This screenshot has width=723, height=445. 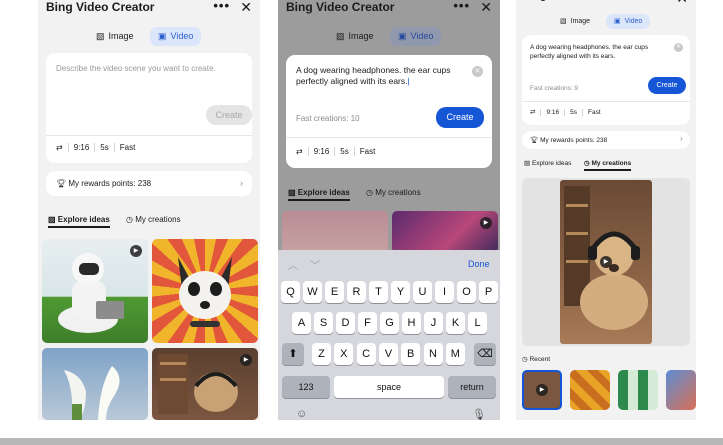 I want to click on thumbnail-calla-lilies, so click(x=95, y=384).